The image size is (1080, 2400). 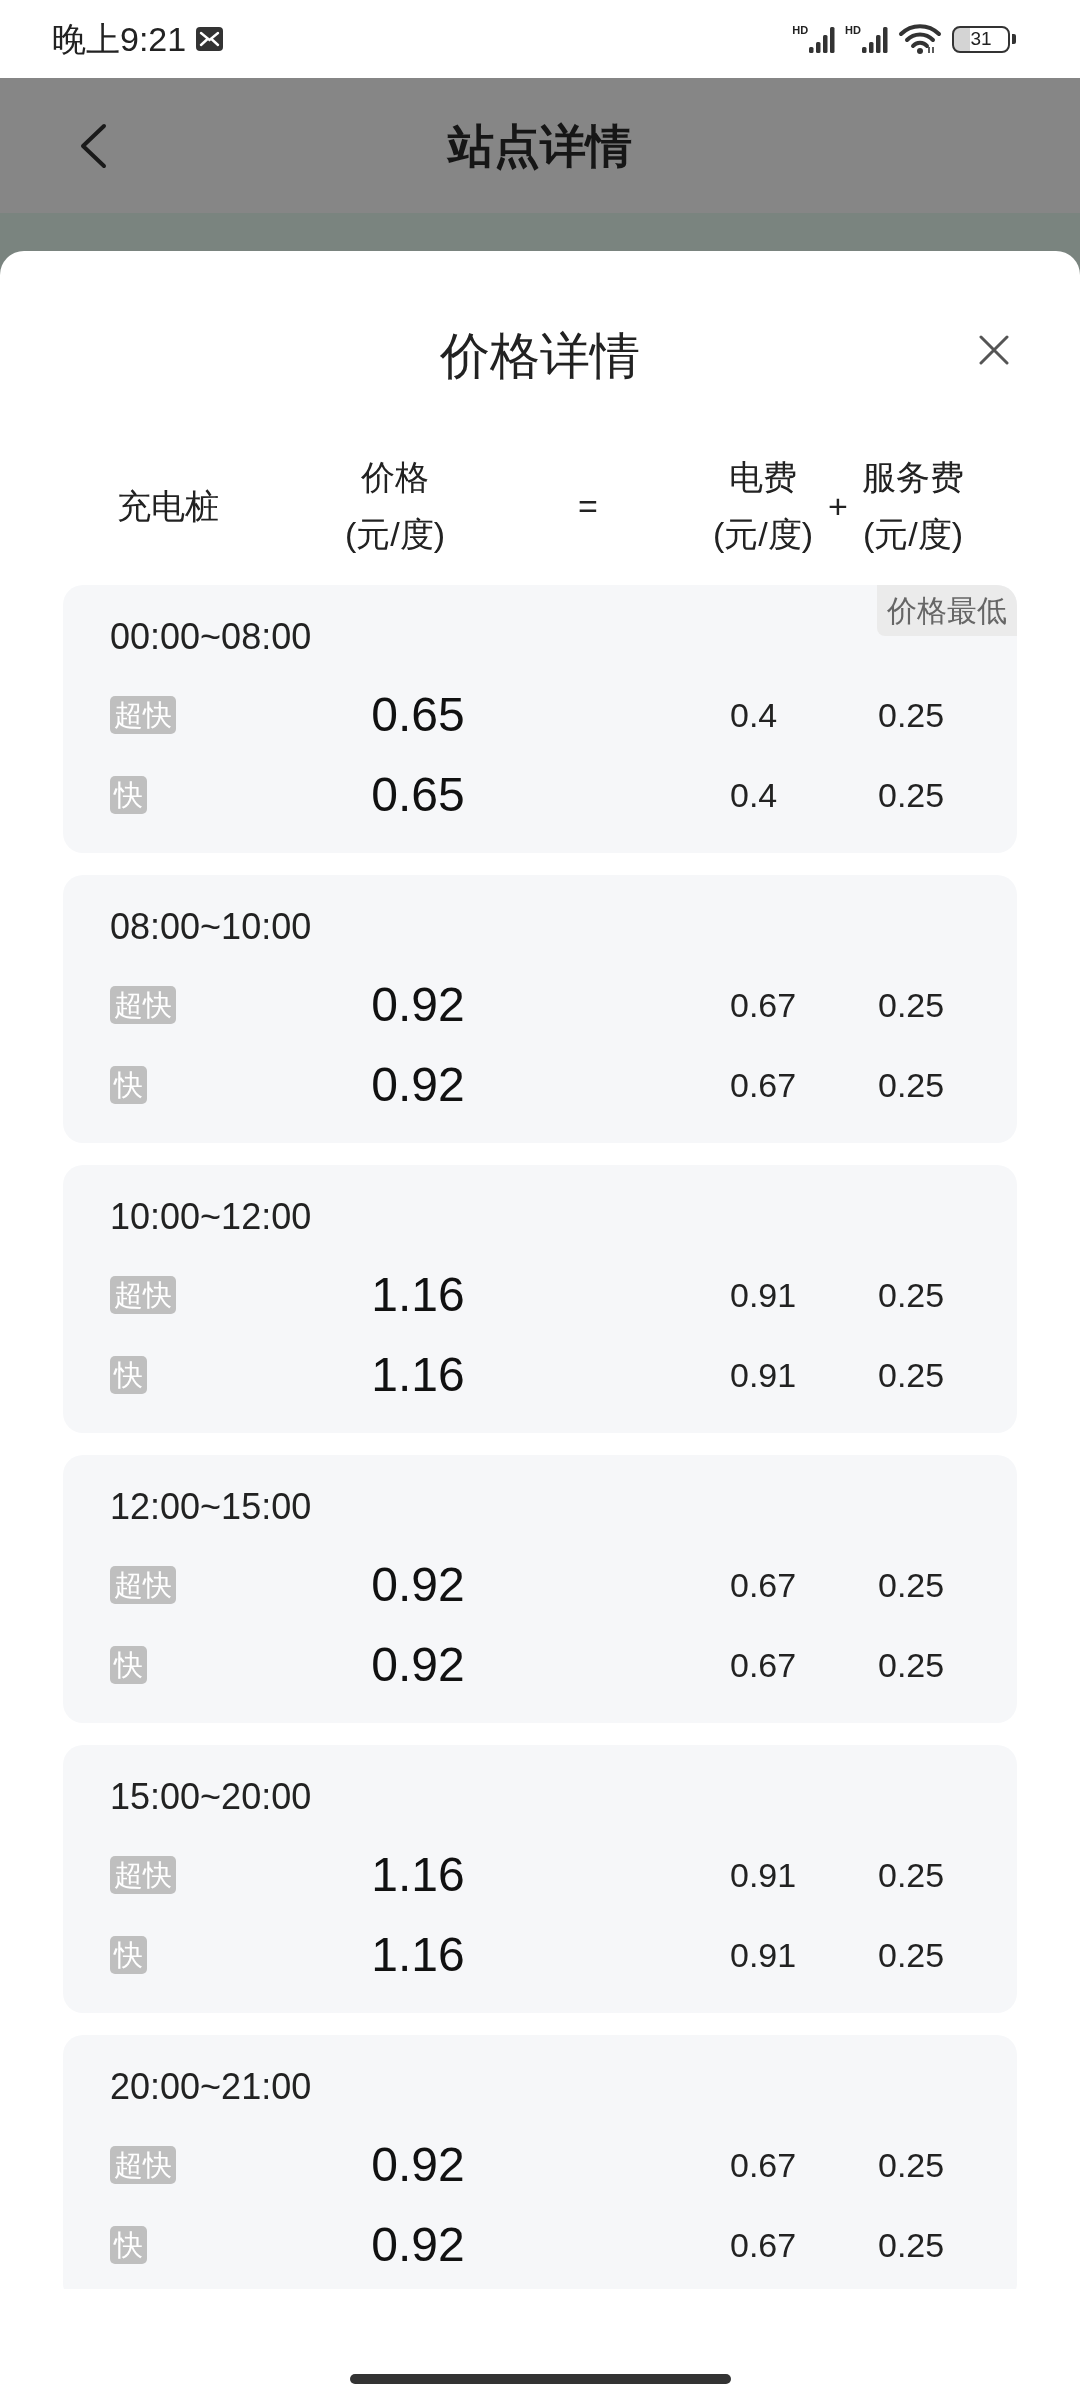 What do you see at coordinates (838, 505) in the screenshot?
I see `operator-sign: +` at bounding box center [838, 505].